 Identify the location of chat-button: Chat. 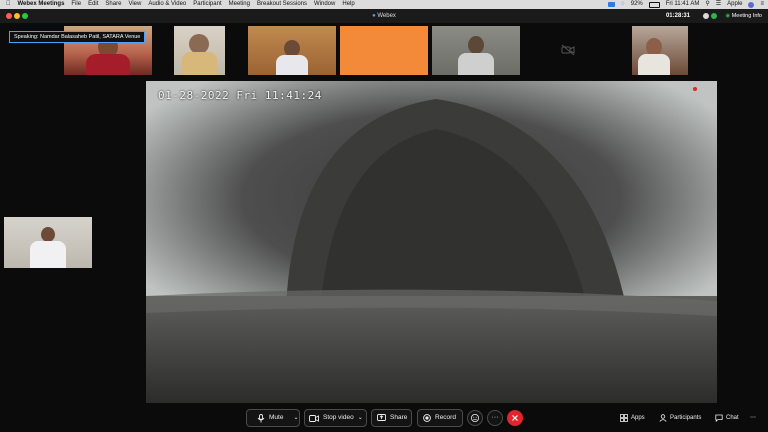
(727, 418).